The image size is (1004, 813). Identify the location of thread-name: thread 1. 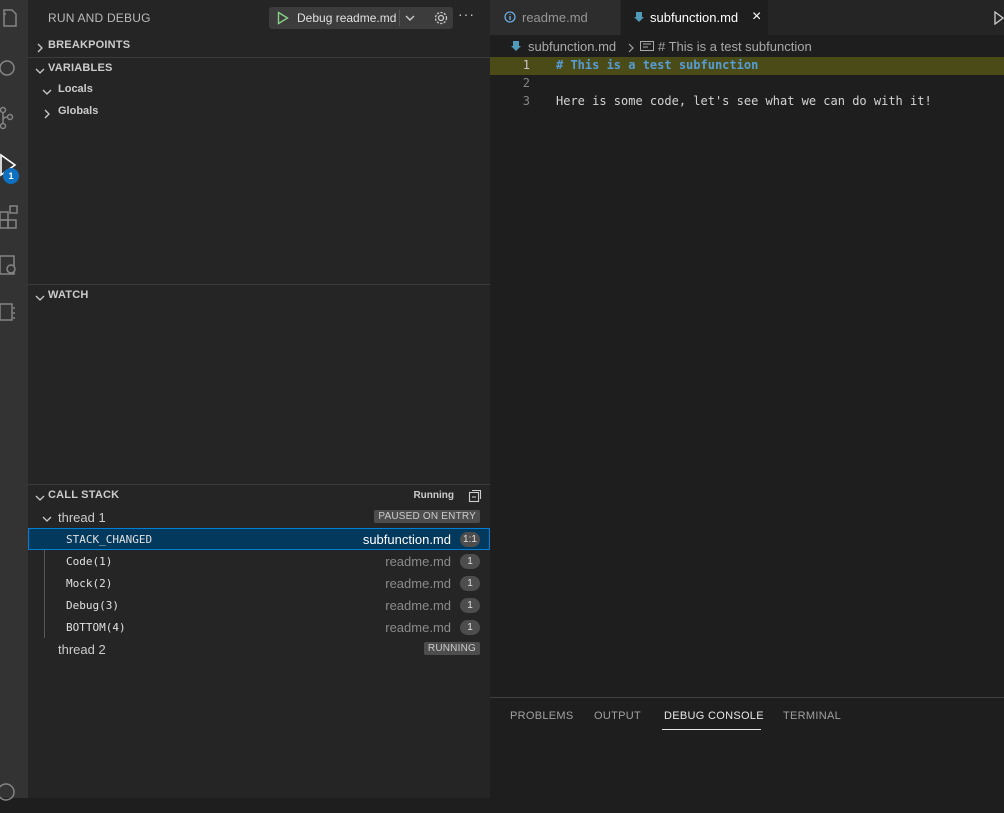
(82, 517).